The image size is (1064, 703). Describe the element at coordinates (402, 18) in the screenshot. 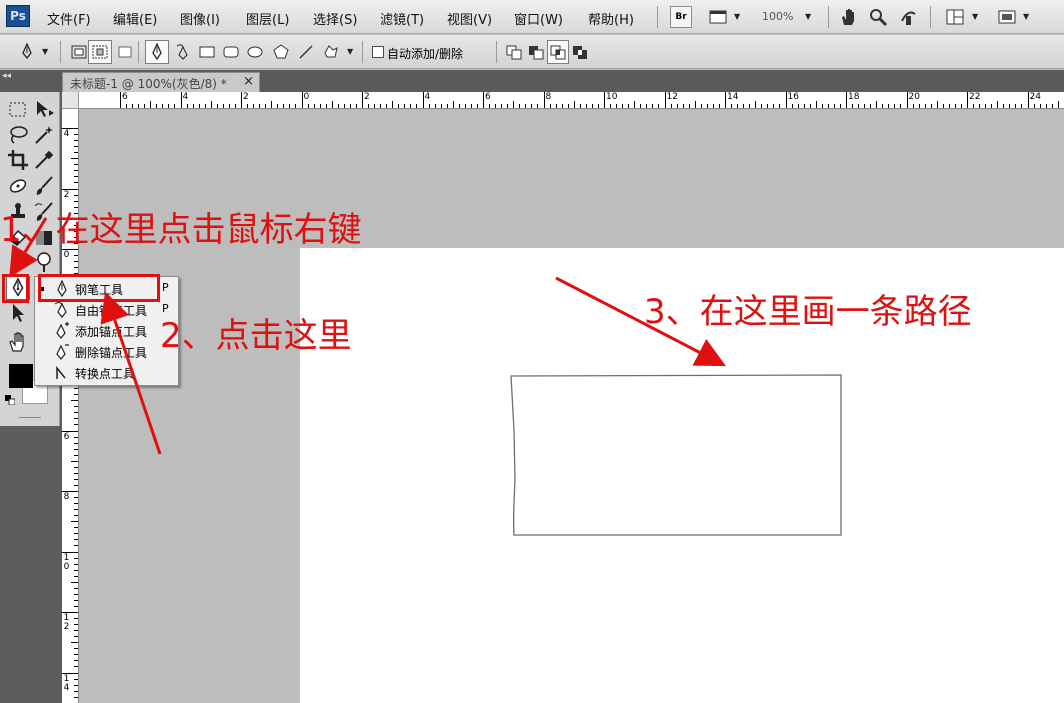

I see `menu-filter: 滤镜(T)` at that location.